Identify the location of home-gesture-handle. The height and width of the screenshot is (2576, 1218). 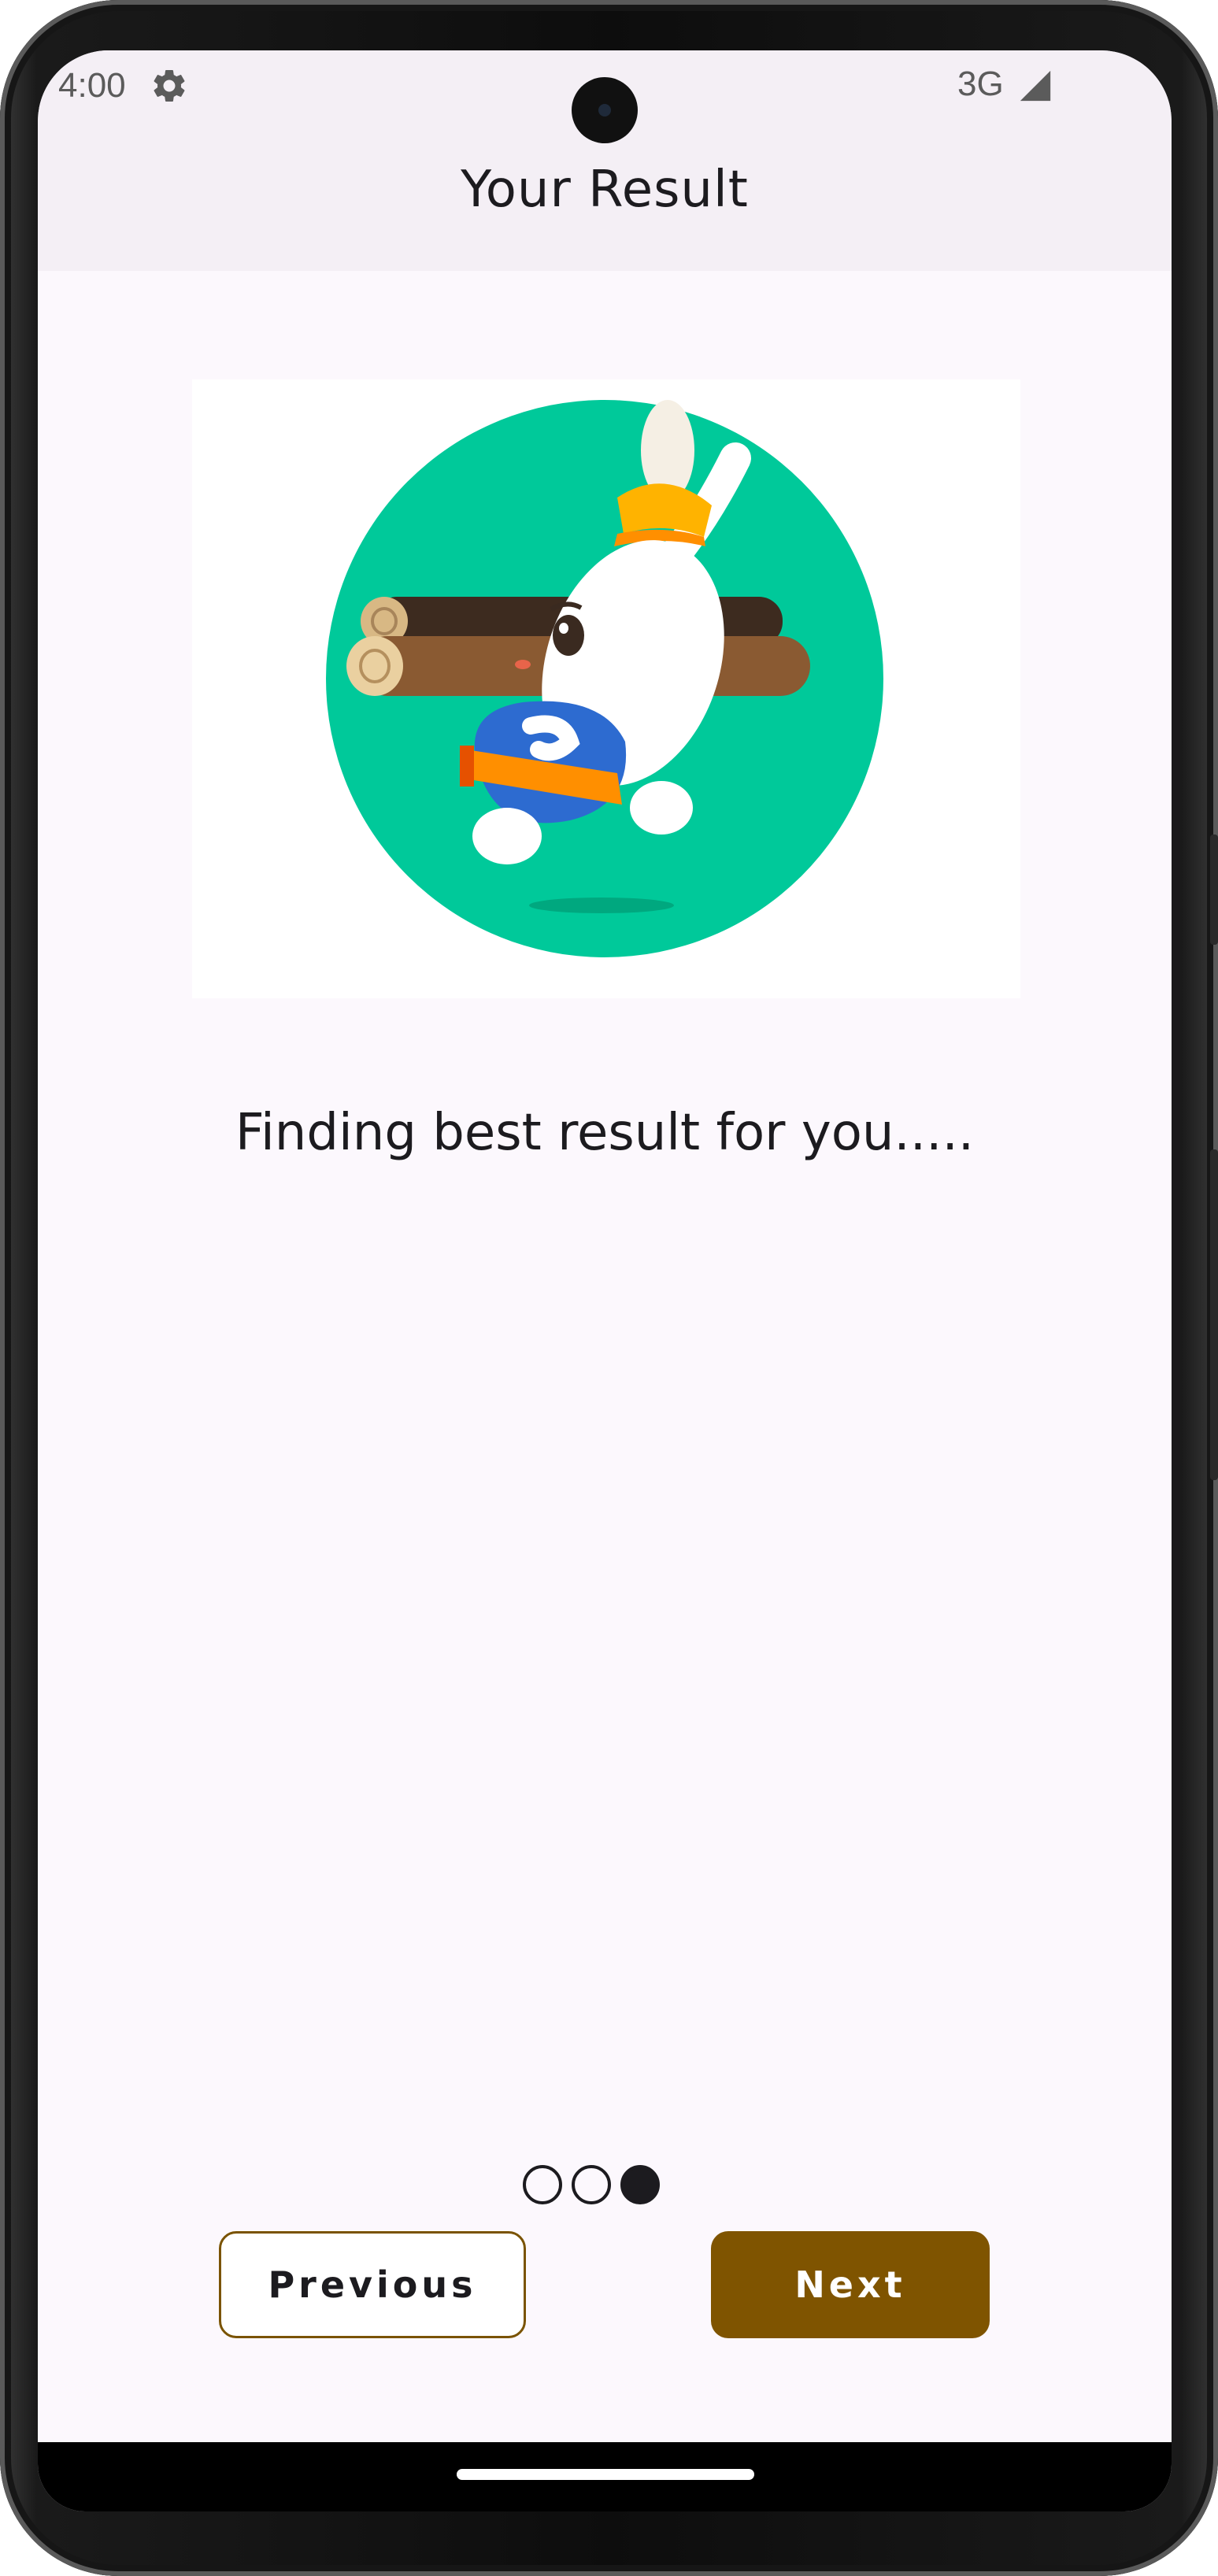
(605, 2474).